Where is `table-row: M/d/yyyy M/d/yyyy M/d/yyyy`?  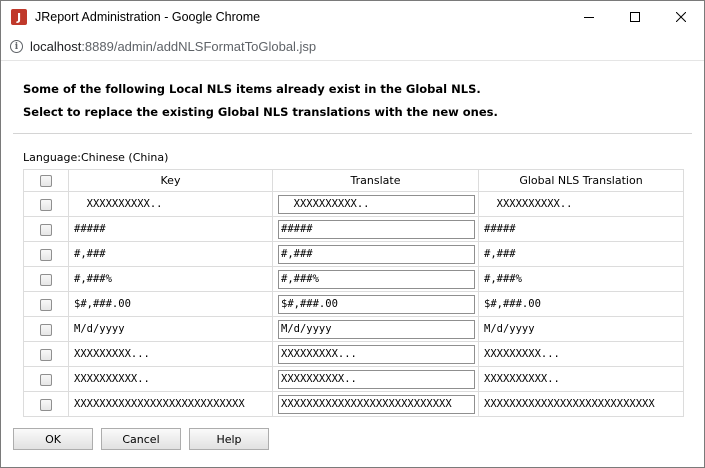
table-row: M/d/yyyy M/d/yyyy M/d/yyyy is located at coordinates (353, 329).